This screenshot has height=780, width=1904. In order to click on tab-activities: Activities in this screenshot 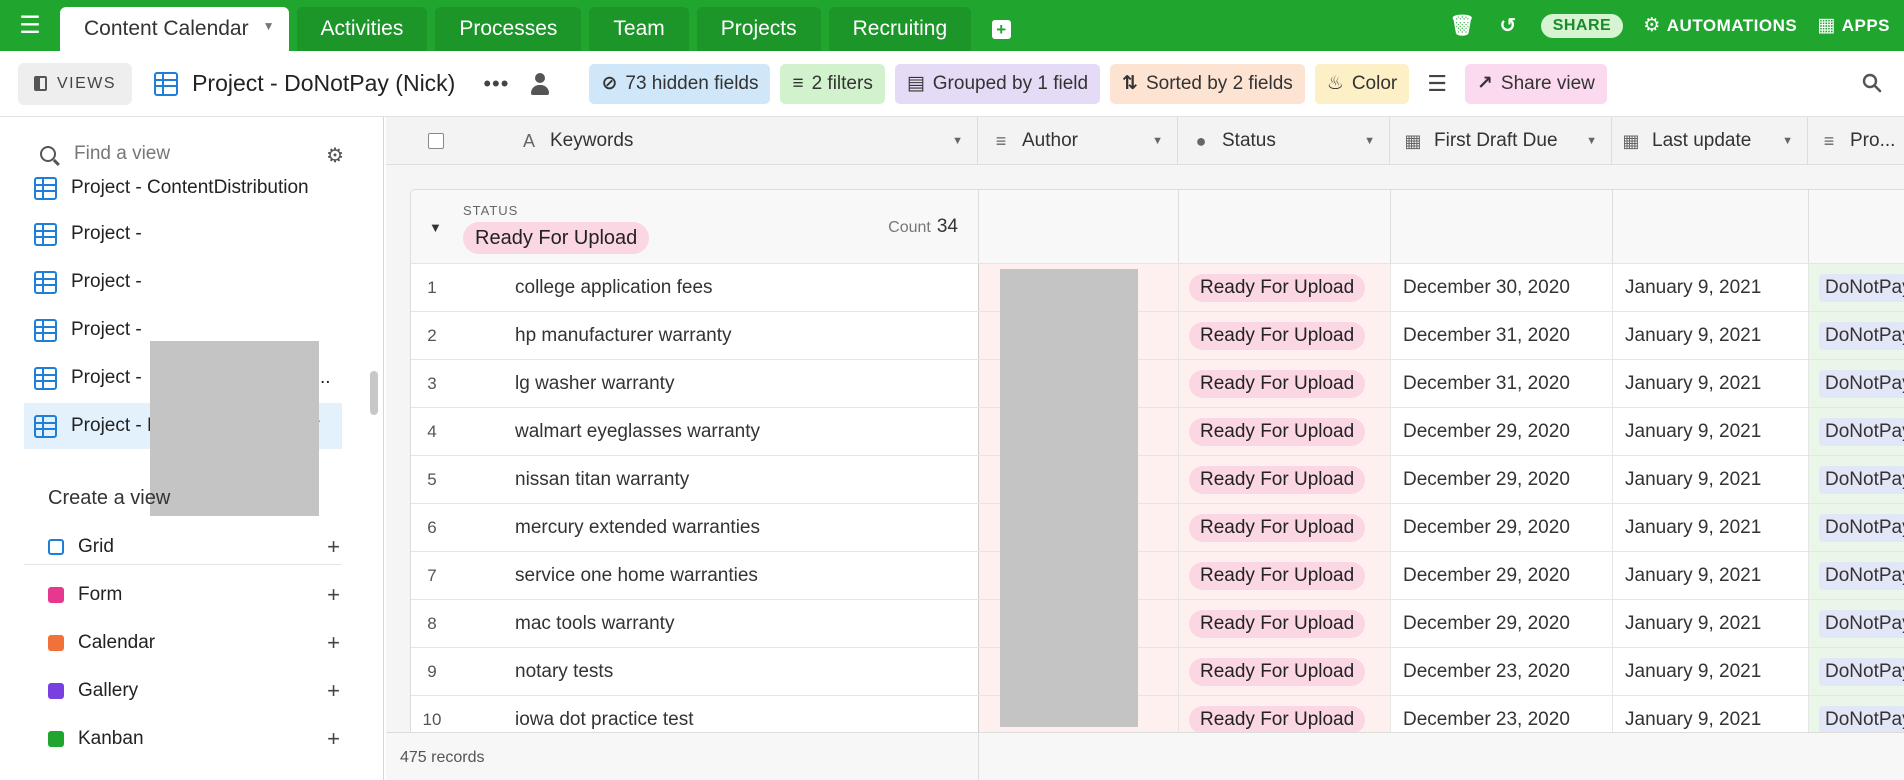, I will do `click(362, 29)`.